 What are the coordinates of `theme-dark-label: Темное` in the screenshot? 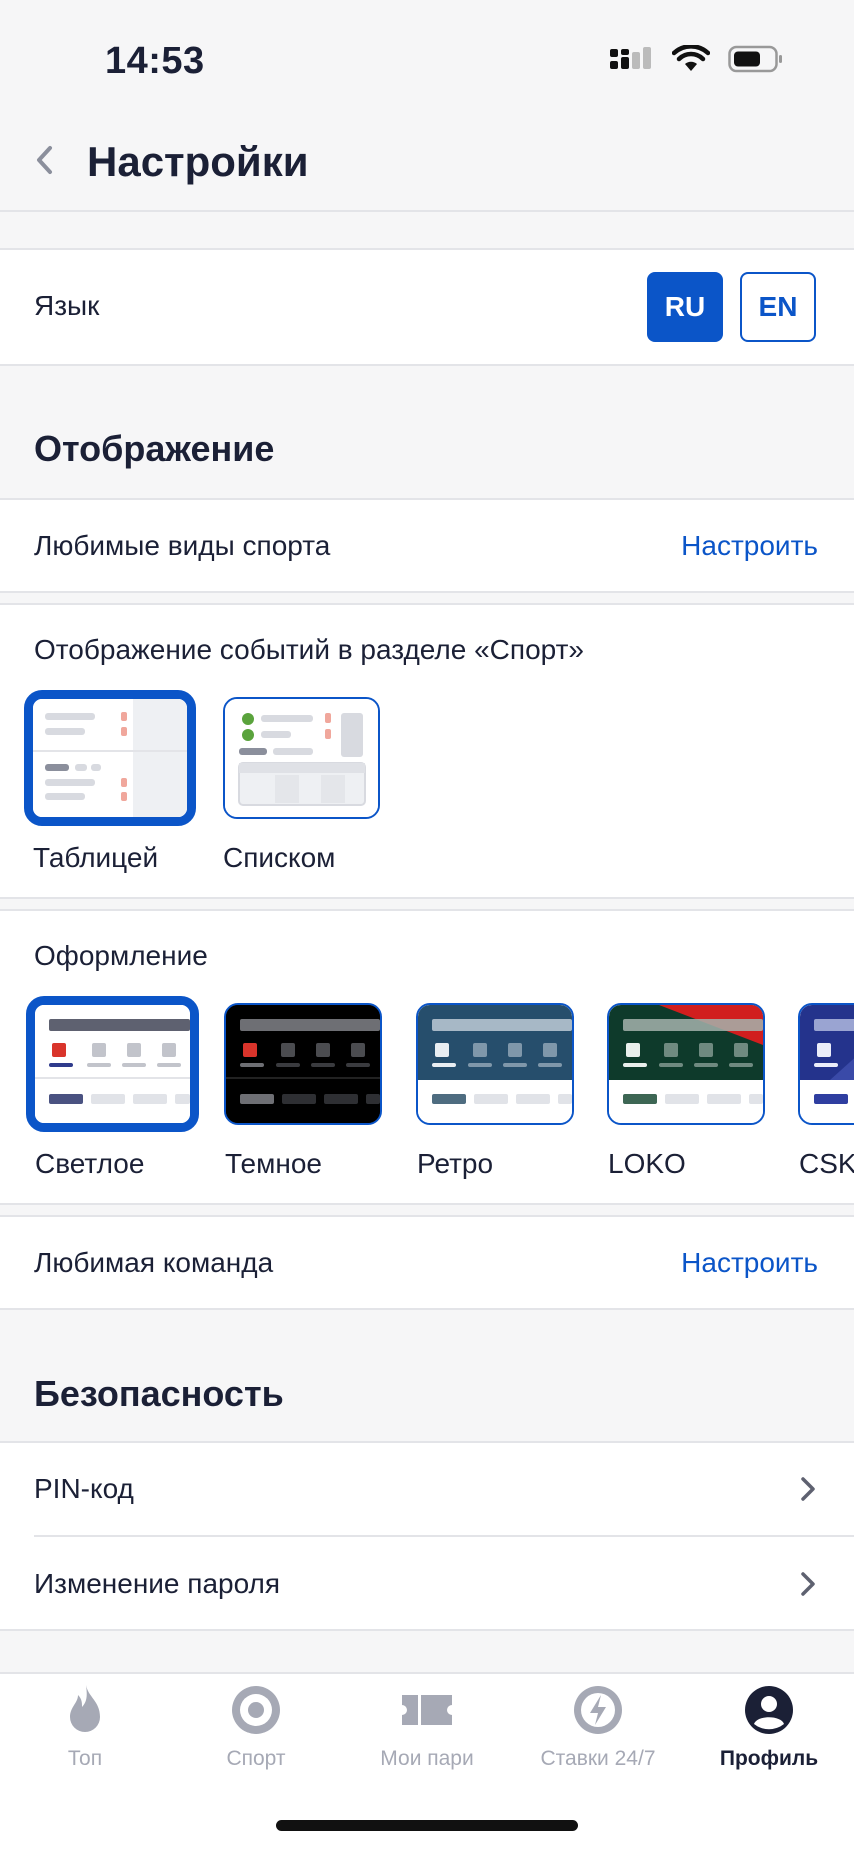 It's located at (273, 1163).